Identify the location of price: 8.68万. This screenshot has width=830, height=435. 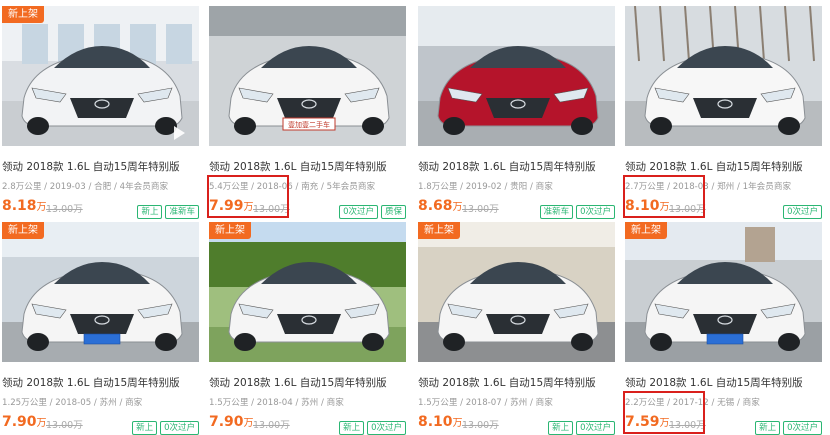
(440, 206).